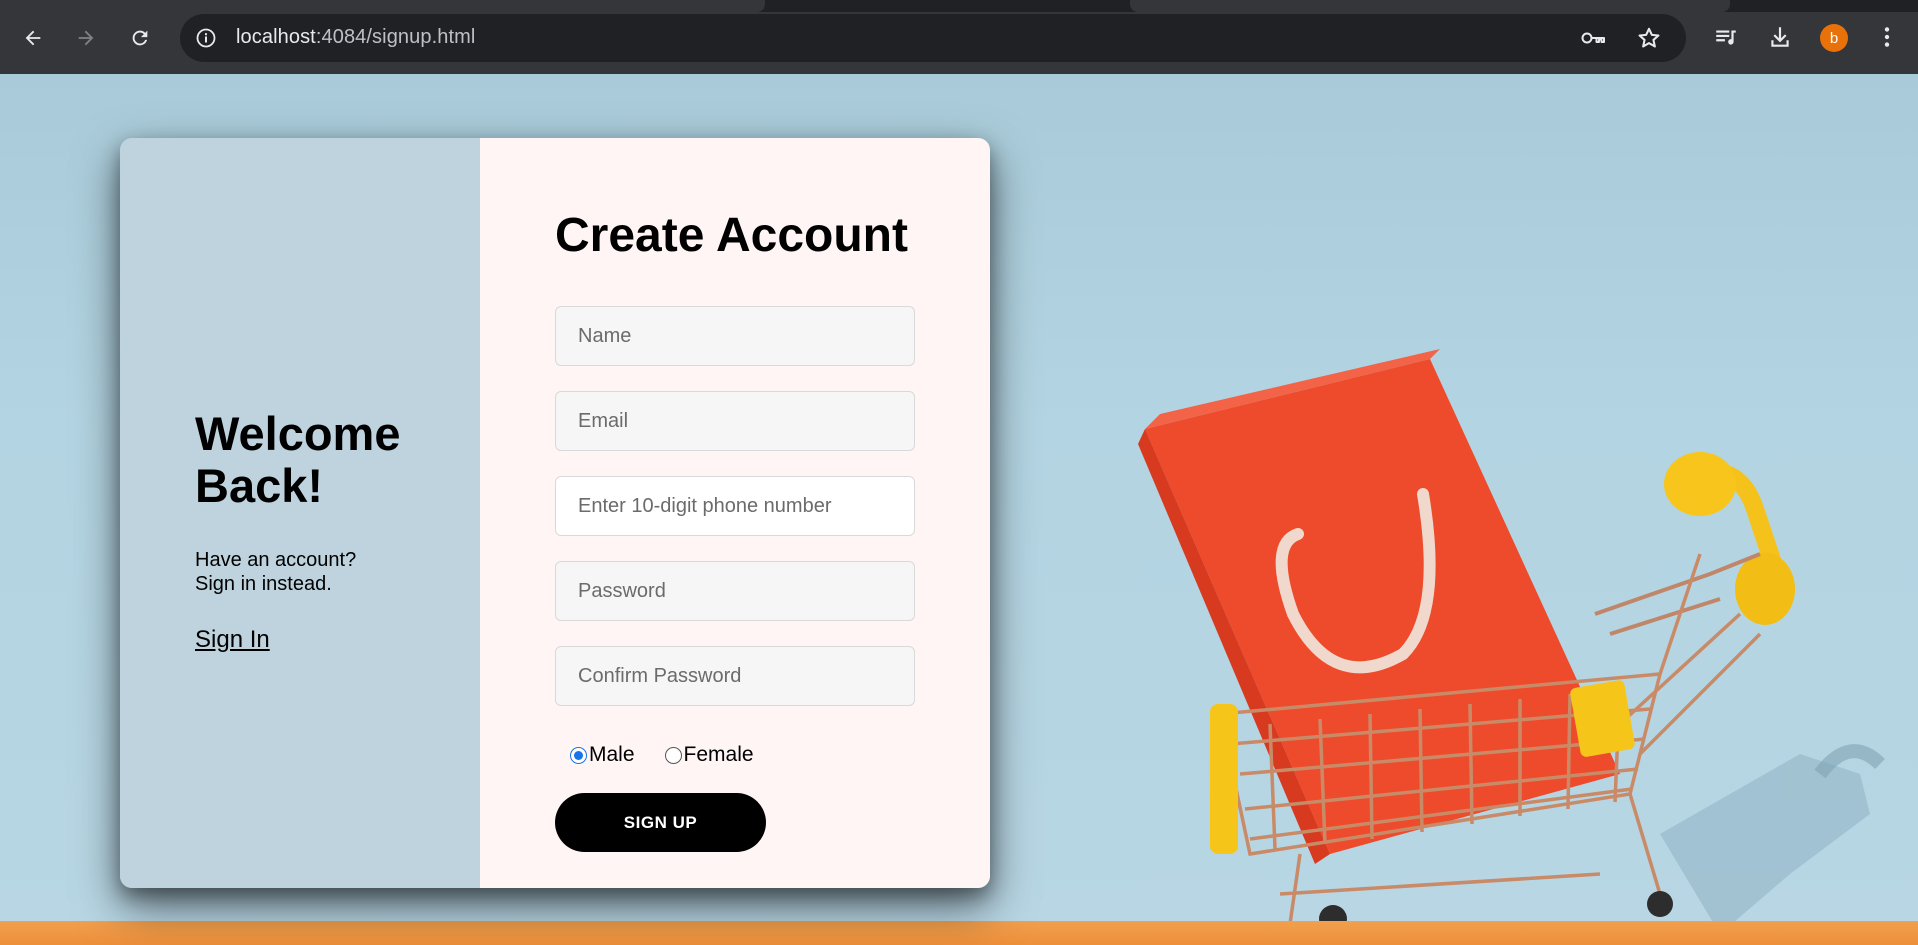 This screenshot has width=1918, height=945. I want to click on welcome-subtitle: Have an account? Sign in instead., so click(315, 572).